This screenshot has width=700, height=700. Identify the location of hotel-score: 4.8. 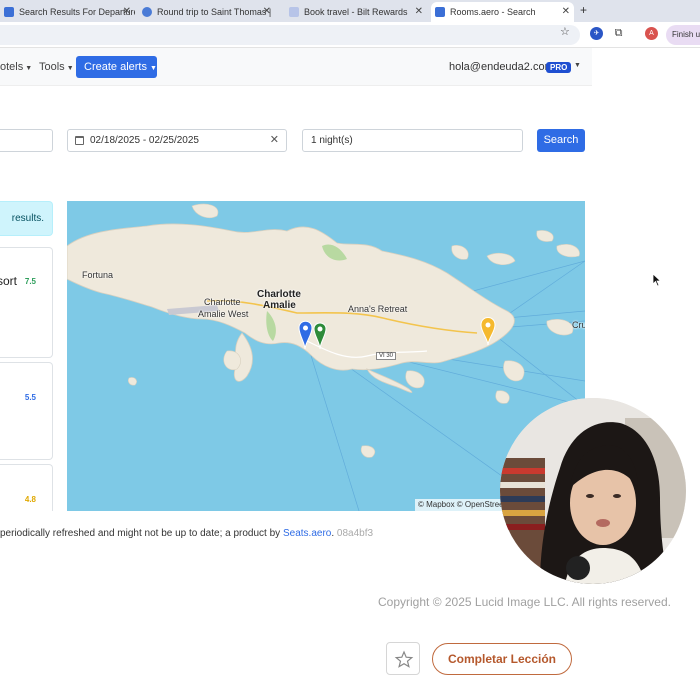
(30, 499).